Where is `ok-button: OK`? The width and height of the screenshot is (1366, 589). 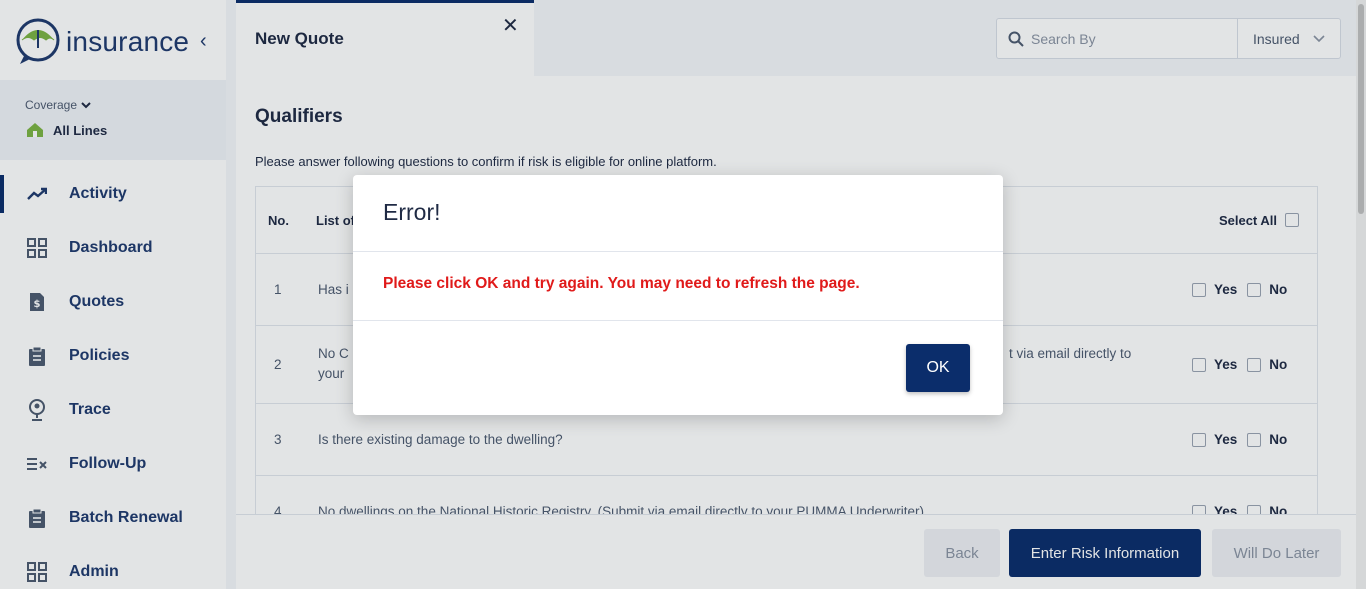 ok-button: OK is located at coordinates (938, 368).